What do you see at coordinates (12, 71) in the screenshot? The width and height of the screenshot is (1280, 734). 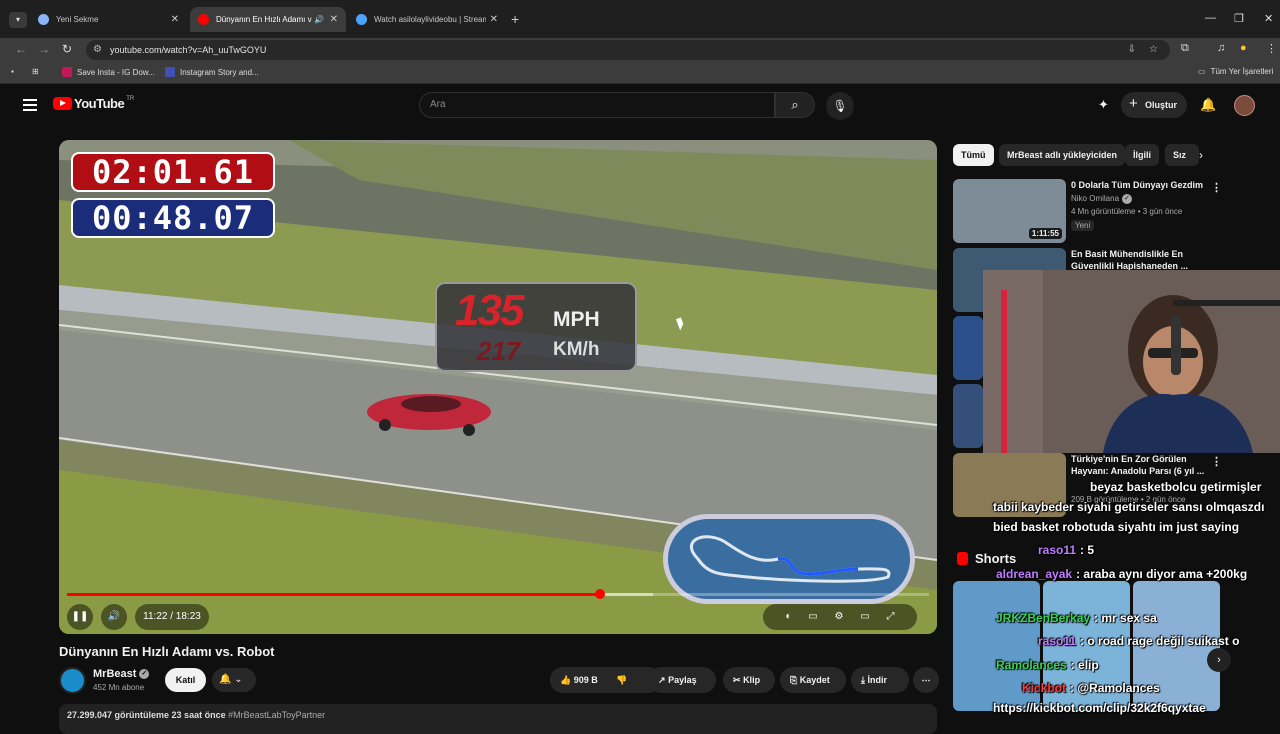 I see `sidebar-toggle-icon: ▪` at bounding box center [12, 71].